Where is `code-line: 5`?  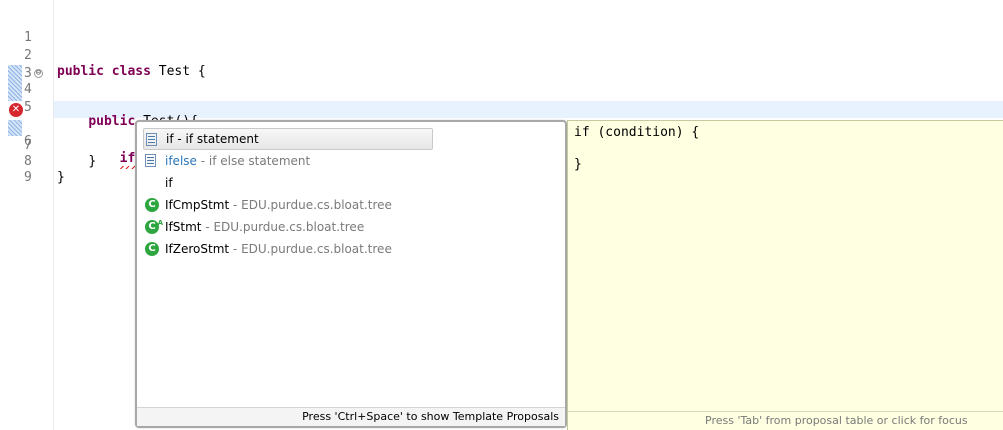
code-line: 5 is located at coordinates (501, 99).